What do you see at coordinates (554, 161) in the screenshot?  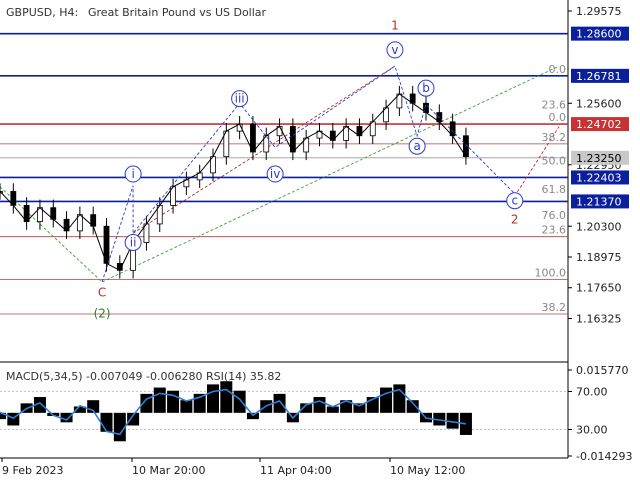 I see `fib-label-4: 50.0` at bounding box center [554, 161].